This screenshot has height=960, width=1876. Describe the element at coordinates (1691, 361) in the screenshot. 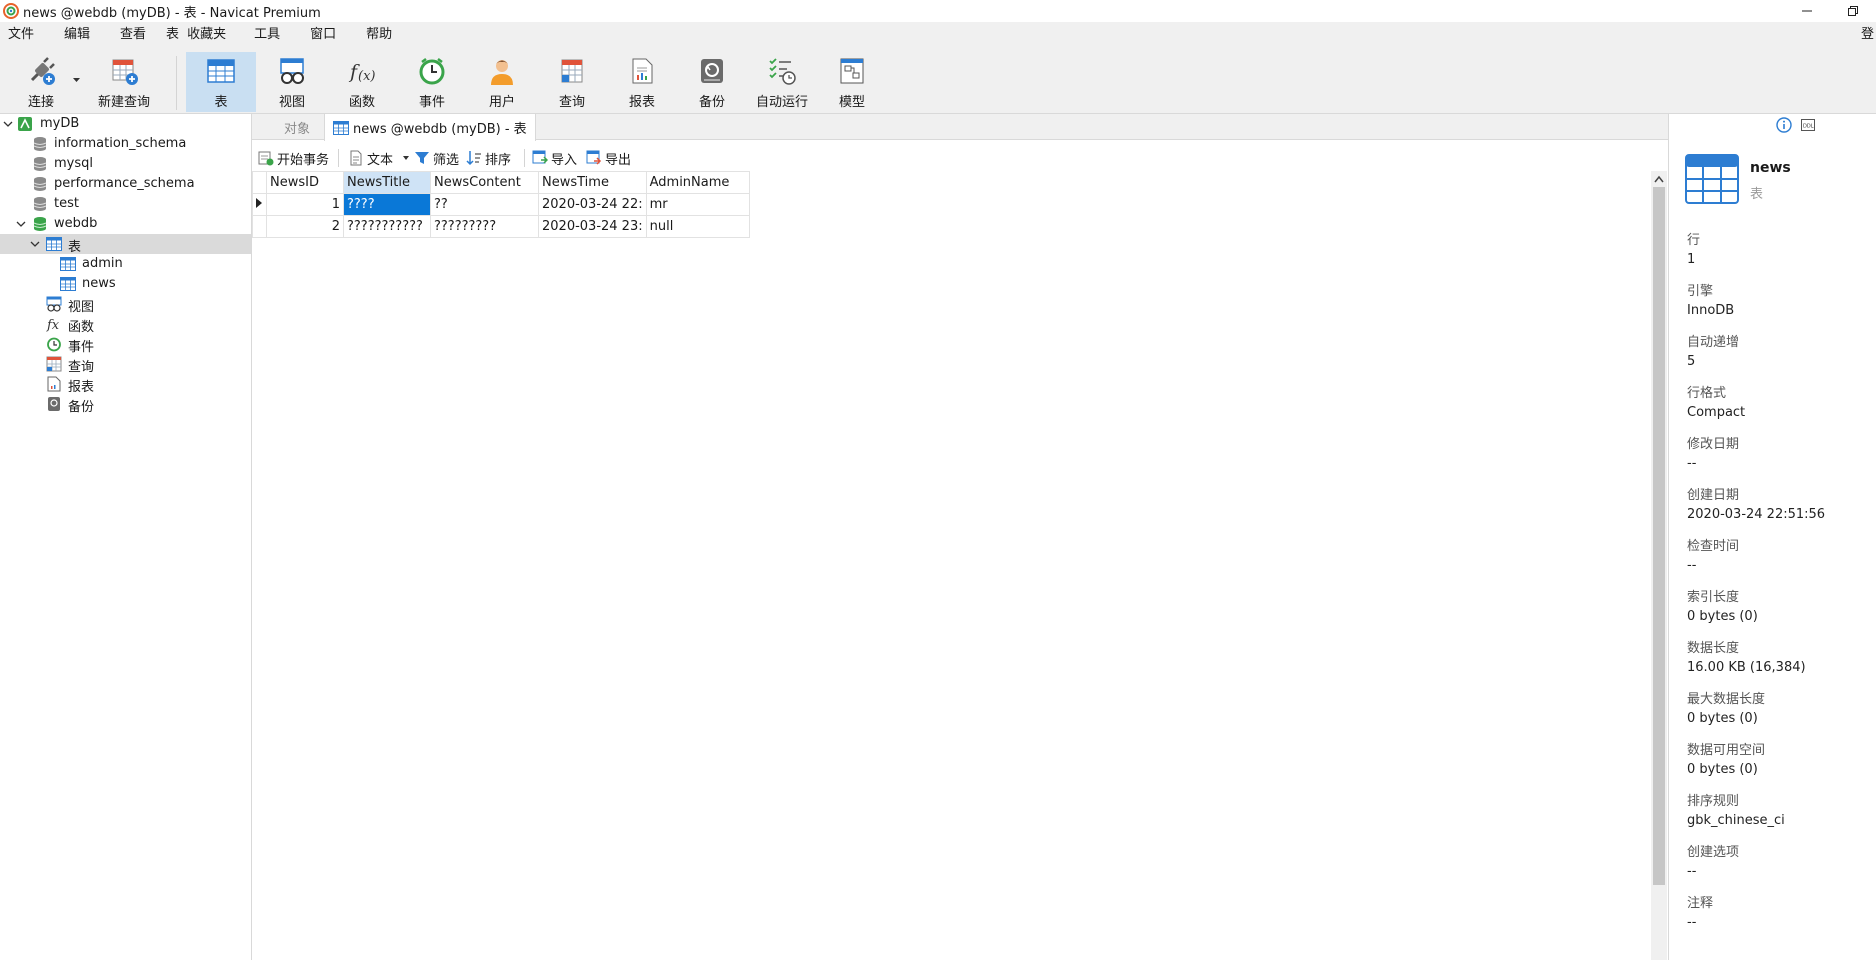

I see `prop-value: 5` at that location.